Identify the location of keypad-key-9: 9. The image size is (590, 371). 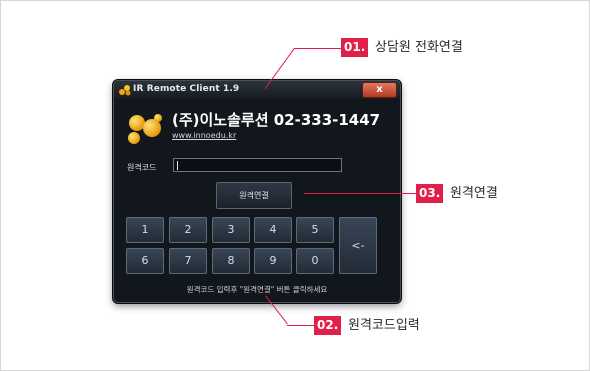
(273, 261).